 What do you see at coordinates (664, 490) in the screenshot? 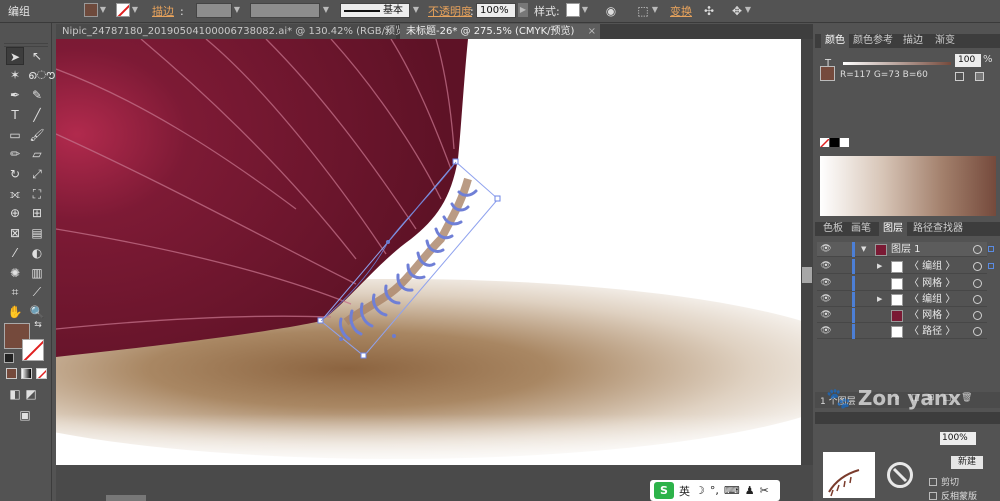
I see `ime-logo: S` at bounding box center [664, 490].